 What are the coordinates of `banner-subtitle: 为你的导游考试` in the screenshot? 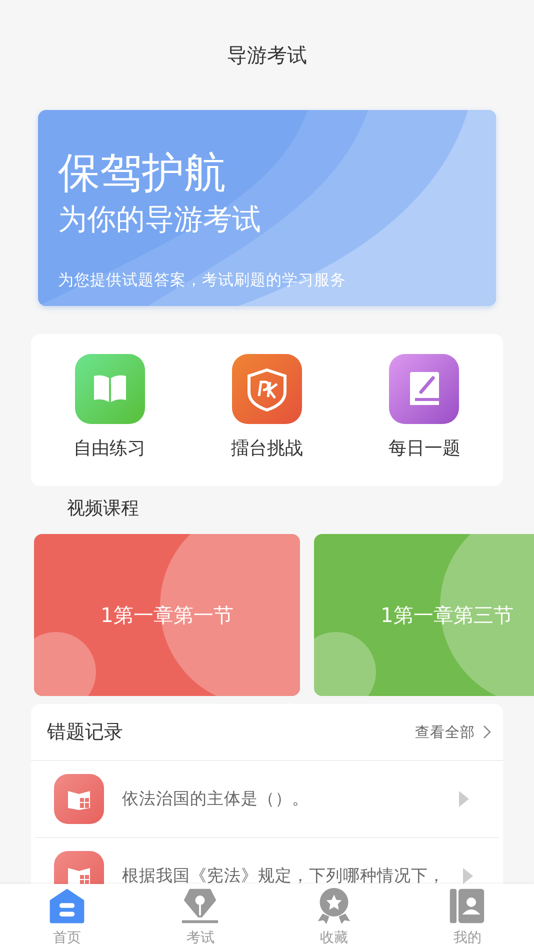 It's located at (160, 219).